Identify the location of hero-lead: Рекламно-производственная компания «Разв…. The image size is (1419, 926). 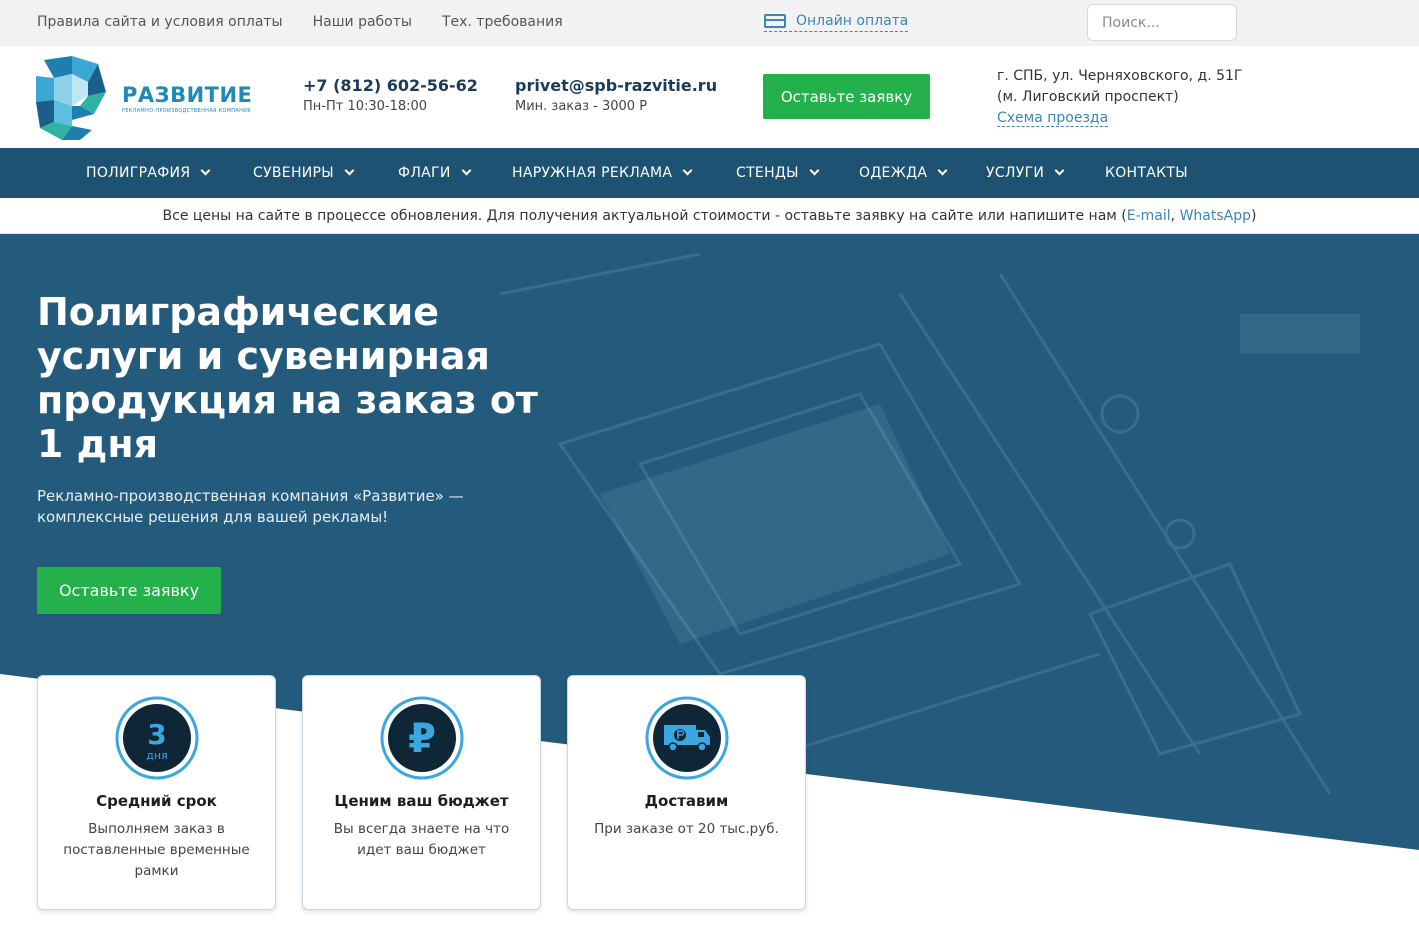
(250, 506).